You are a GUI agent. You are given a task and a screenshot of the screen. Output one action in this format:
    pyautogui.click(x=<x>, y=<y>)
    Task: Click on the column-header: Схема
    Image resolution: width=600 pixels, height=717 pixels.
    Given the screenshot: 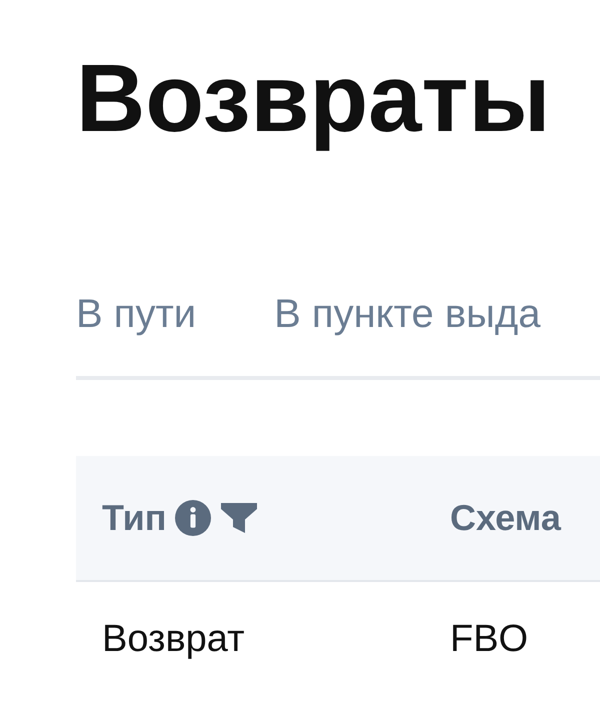 What is the action you would take?
    pyautogui.click(x=505, y=518)
    